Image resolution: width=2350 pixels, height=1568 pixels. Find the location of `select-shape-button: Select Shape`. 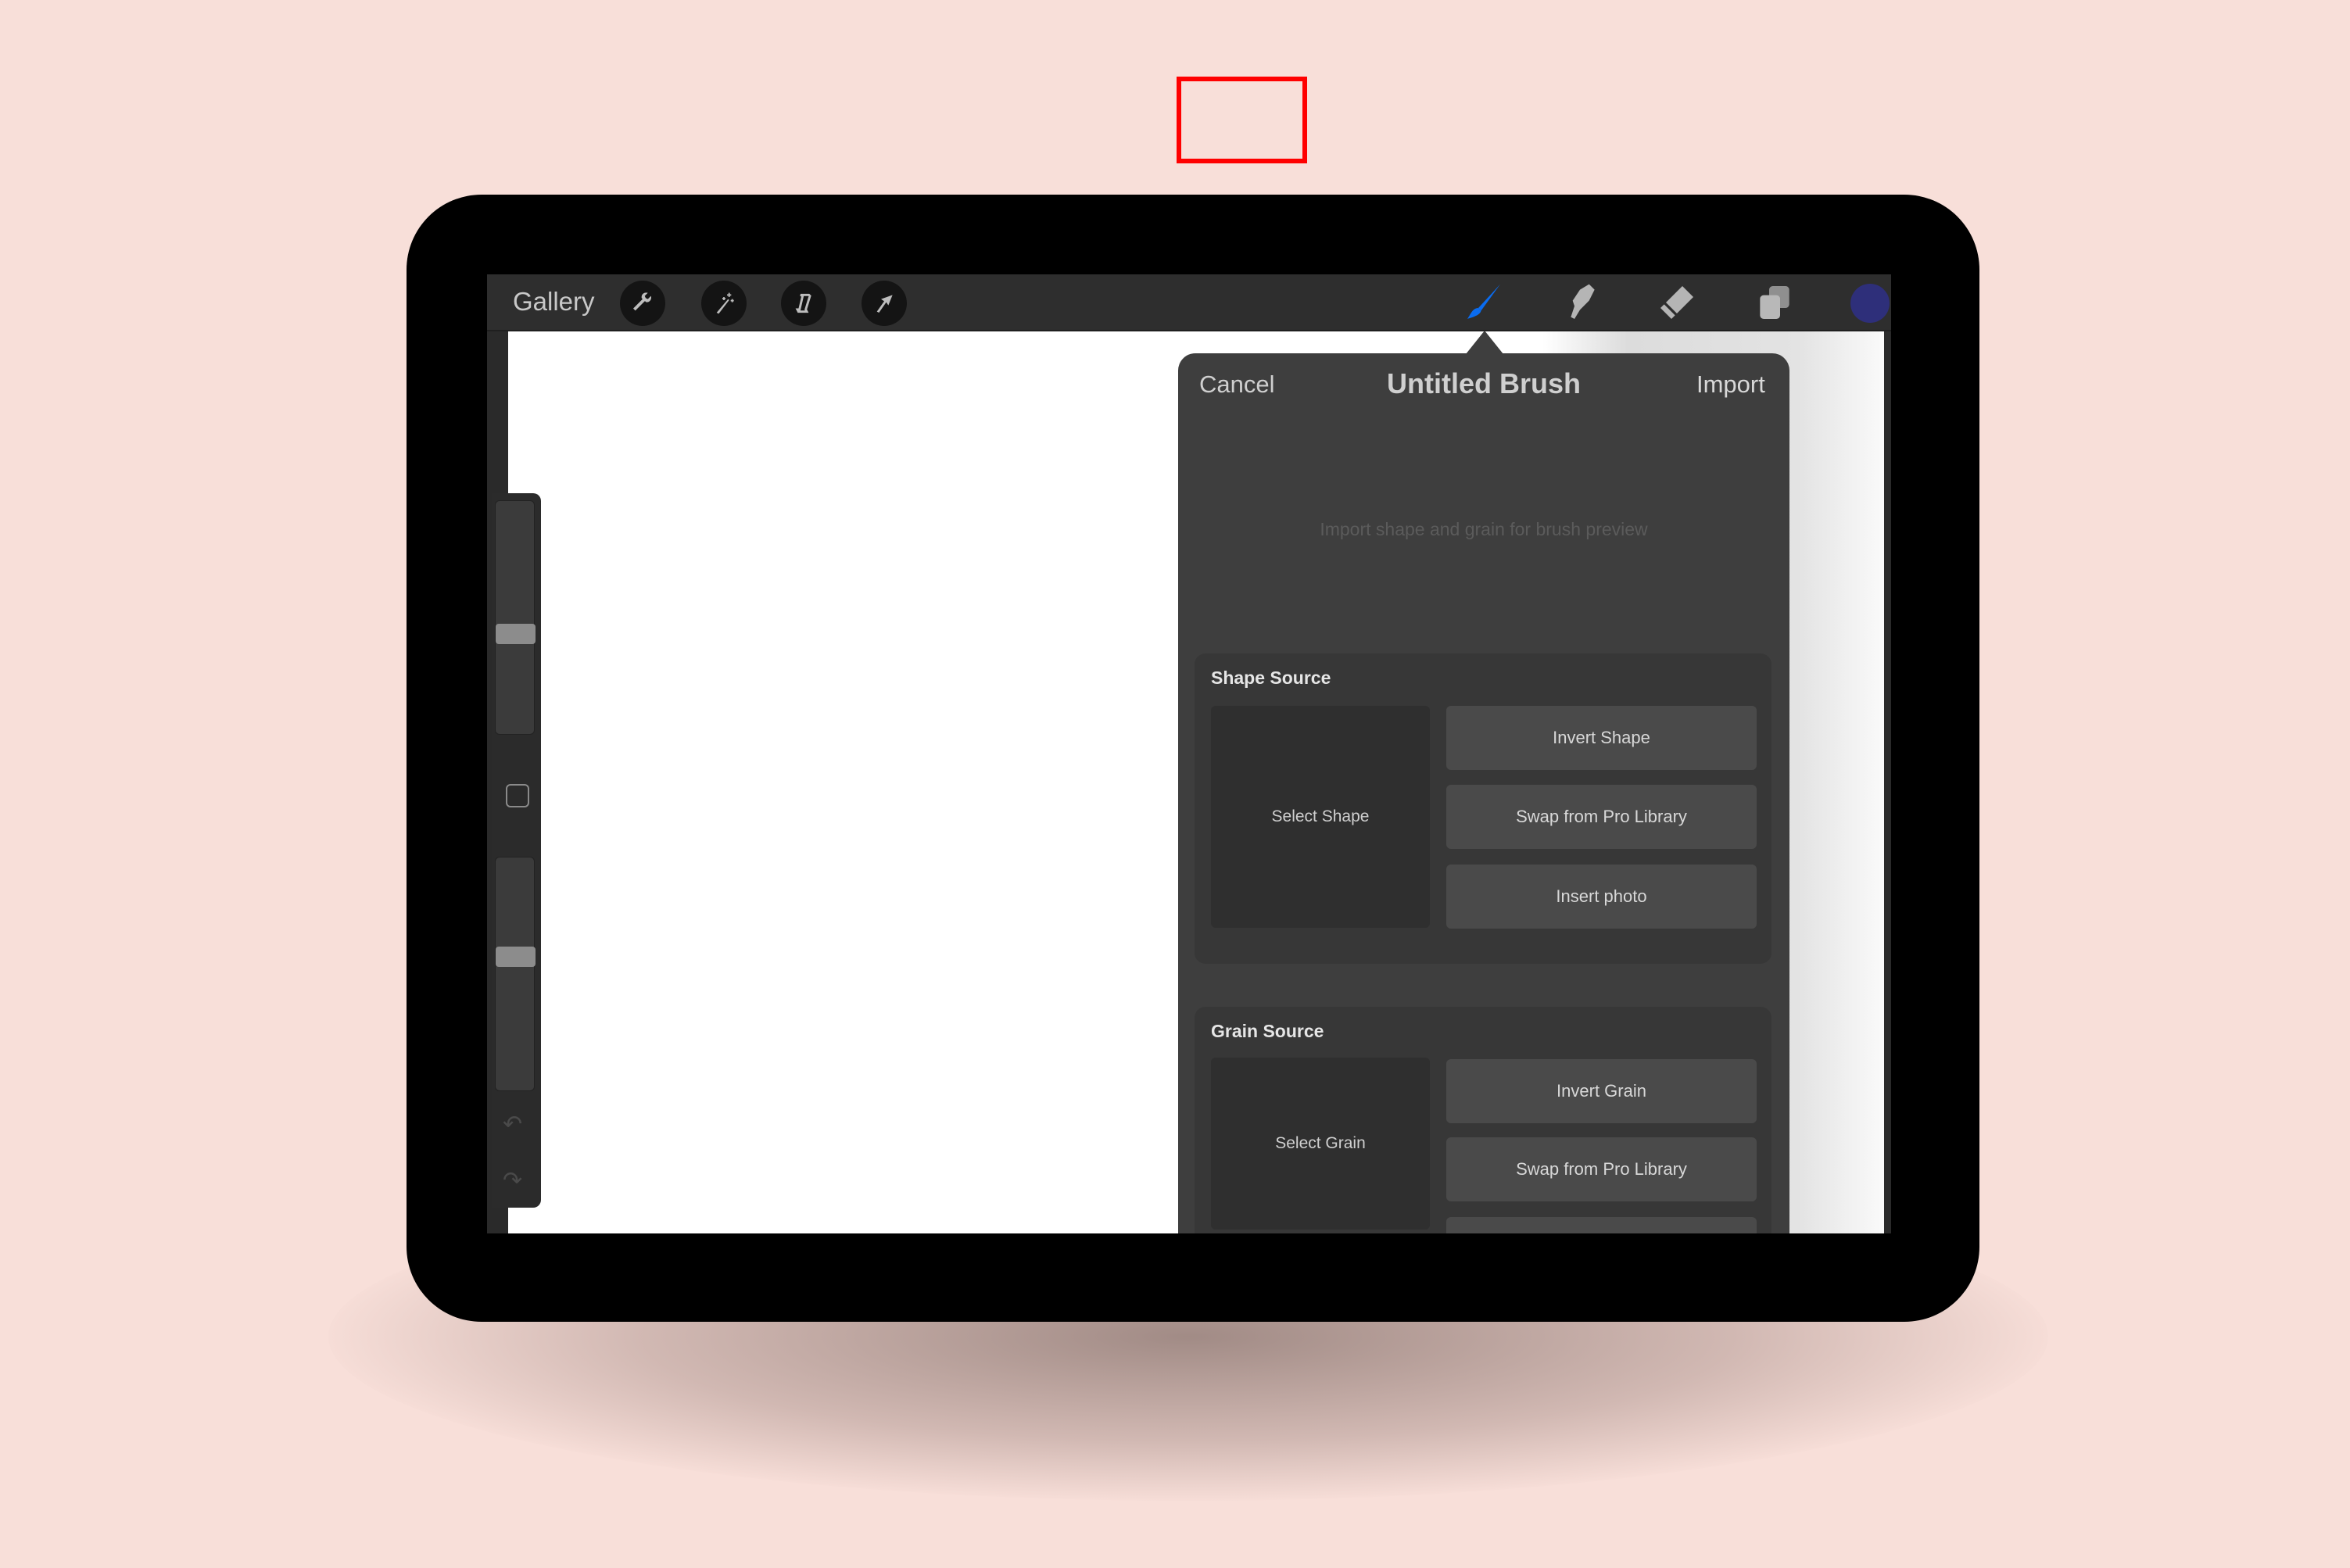

select-shape-button: Select Shape is located at coordinates (1320, 817).